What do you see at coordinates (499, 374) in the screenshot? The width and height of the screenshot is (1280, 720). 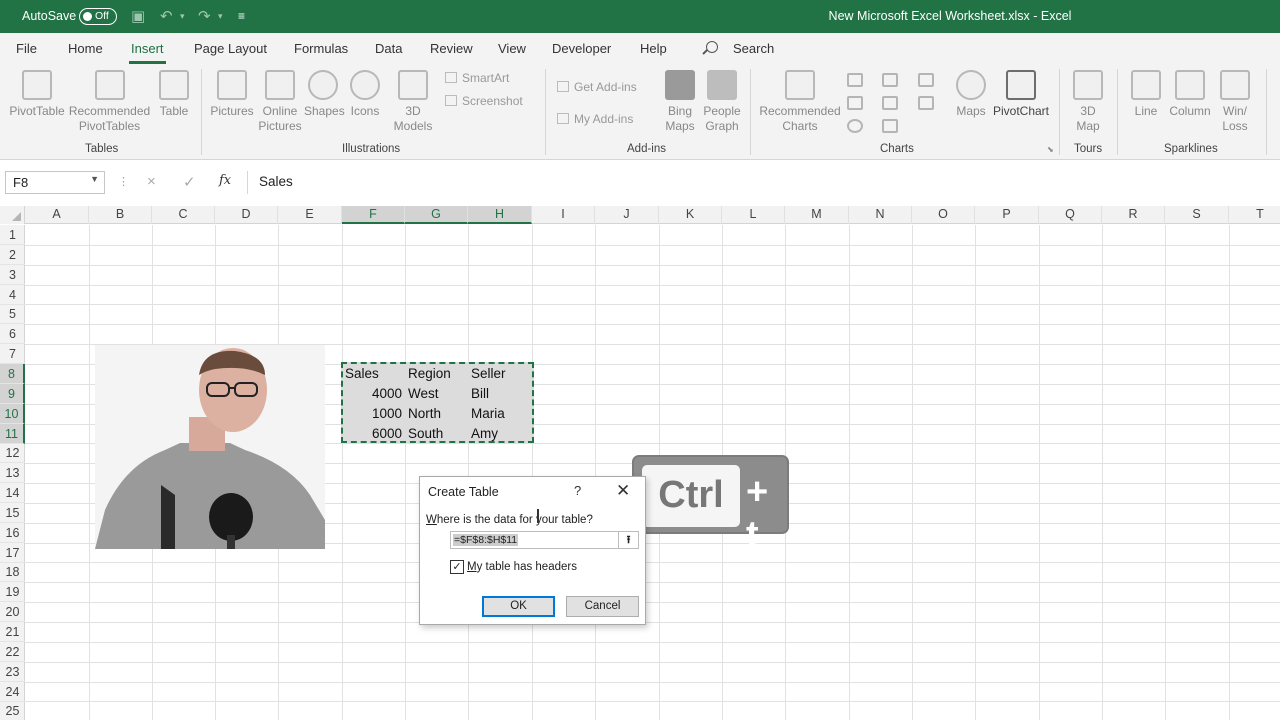 I see `cell-h8: Seller` at bounding box center [499, 374].